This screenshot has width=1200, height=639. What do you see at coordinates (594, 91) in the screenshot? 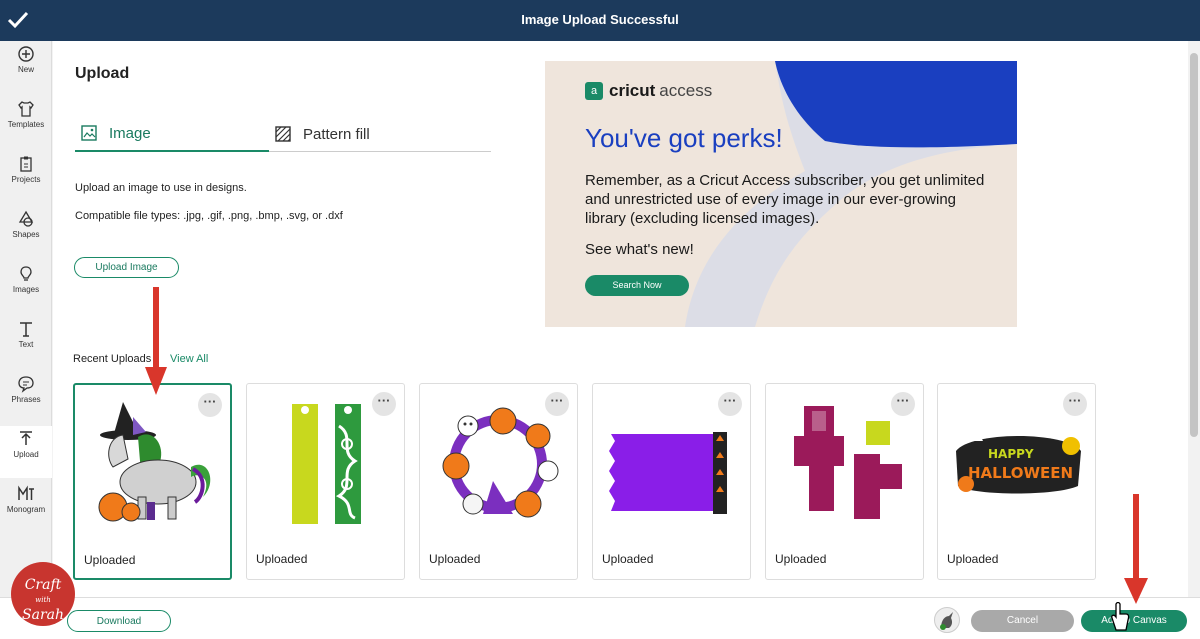
I see `cricut-logo-icon: a` at bounding box center [594, 91].